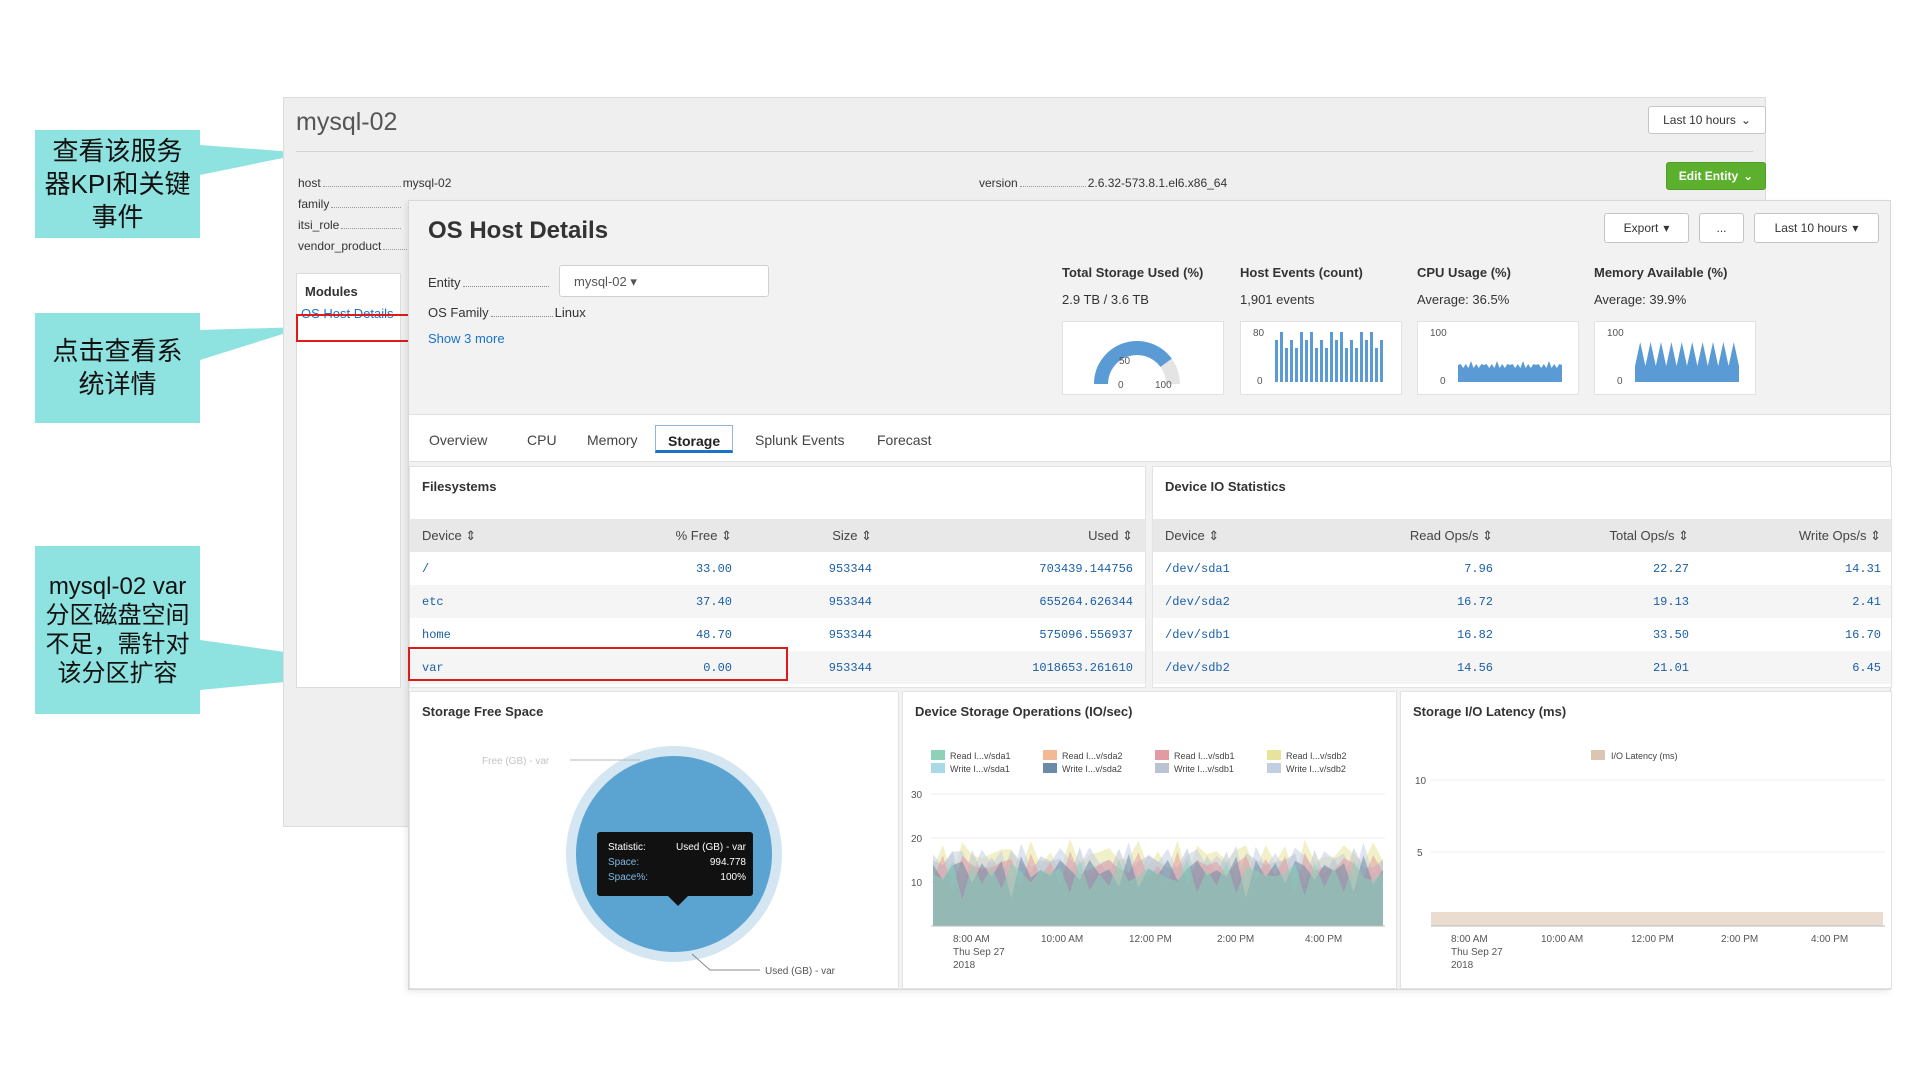 This screenshot has width=1920, height=1080. I want to click on x-sub: Thu Sep 27, so click(979, 952).